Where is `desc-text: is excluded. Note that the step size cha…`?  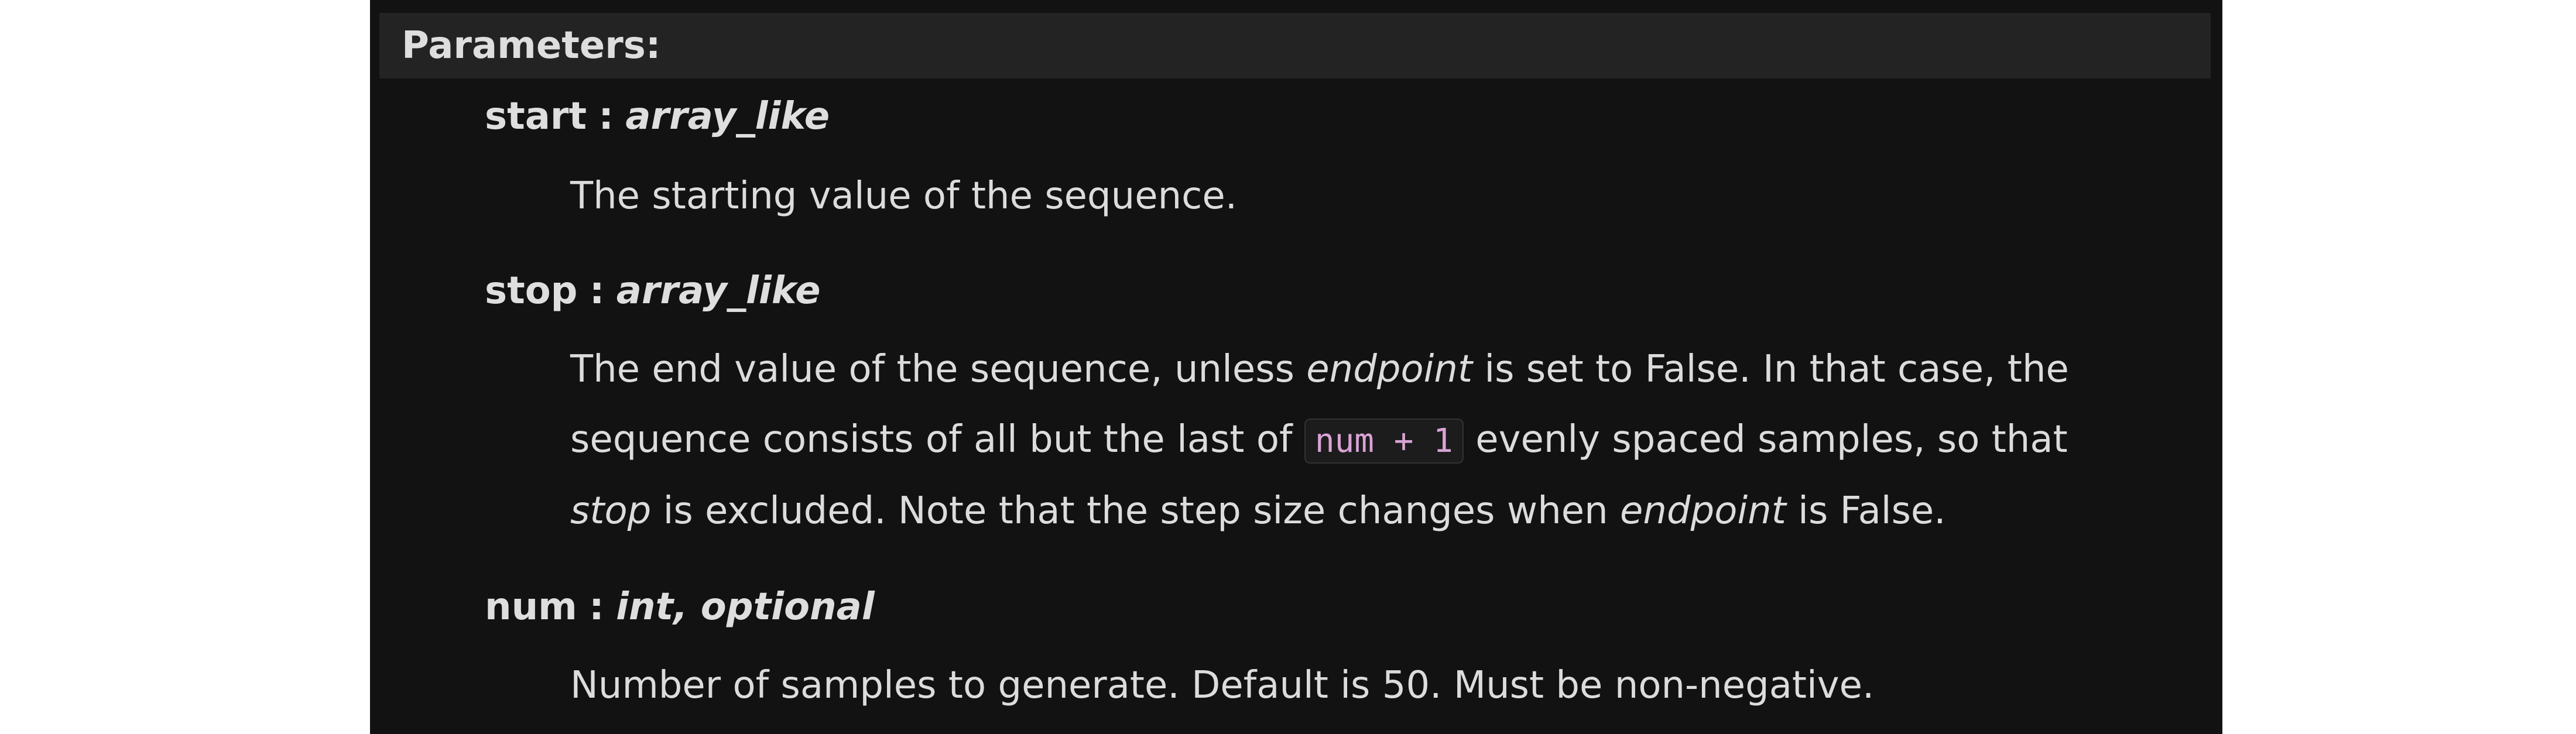 desc-text: is excluded. Note that the step size cha… is located at coordinates (1136, 511).